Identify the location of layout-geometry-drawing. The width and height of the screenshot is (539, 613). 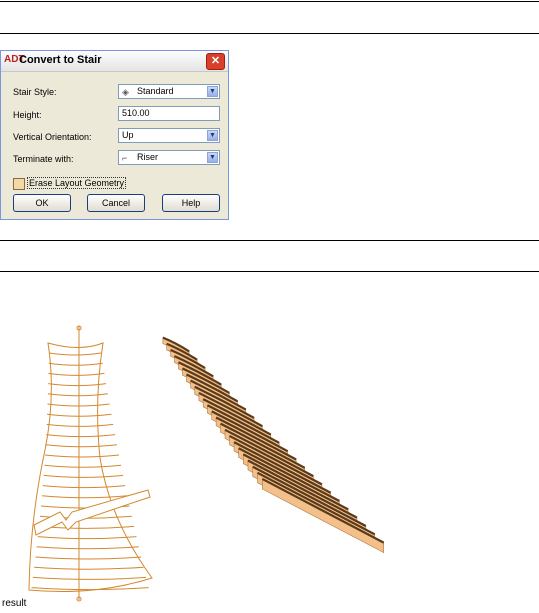
(90, 463).